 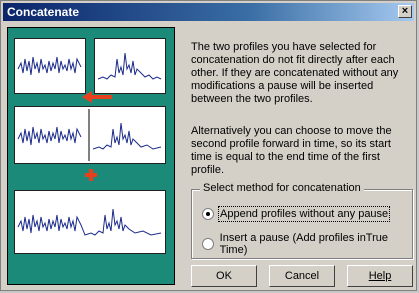 I want to click on ok-button: OK, so click(x=224, y=276).